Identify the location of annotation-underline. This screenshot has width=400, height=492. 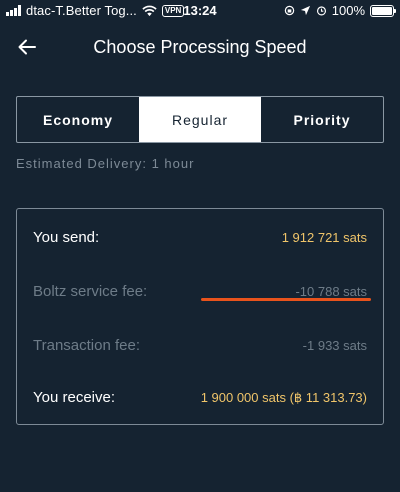
(286, 299).